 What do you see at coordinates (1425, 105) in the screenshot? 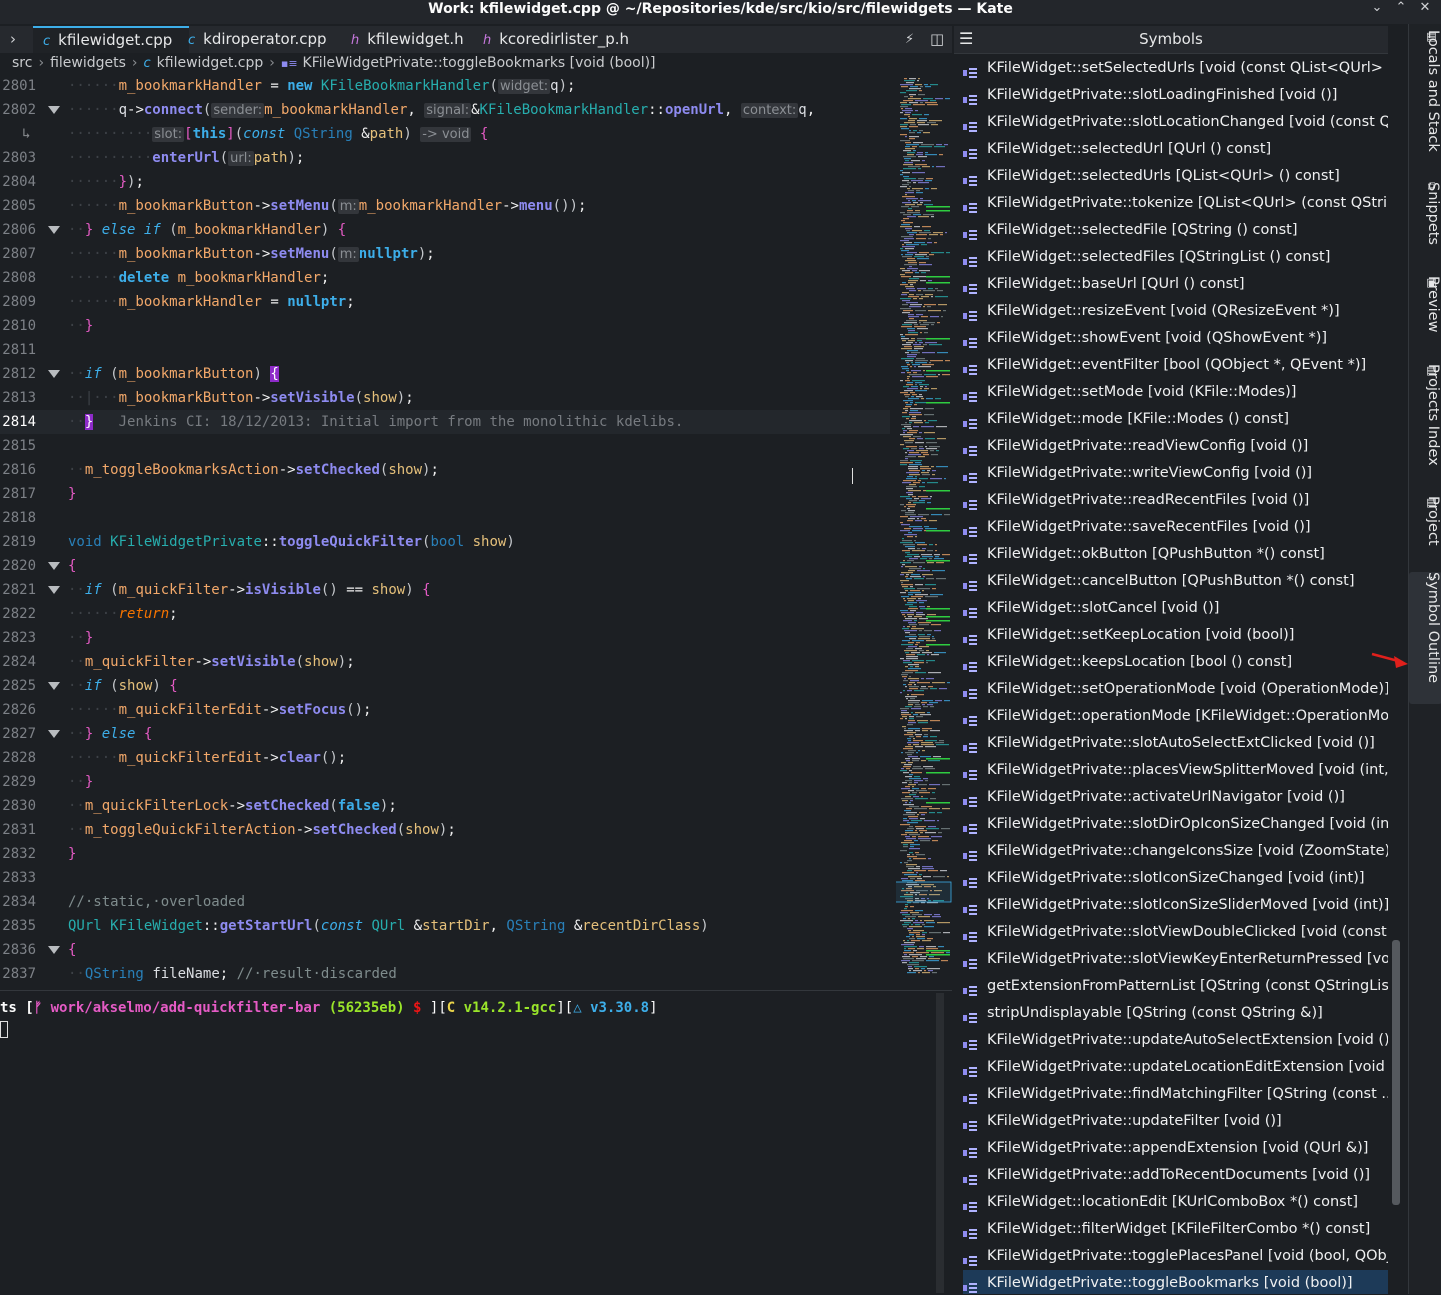
I see `tab-locals-and-stack: ▤ Locals and Stack` at bounding box center [1425, 105].